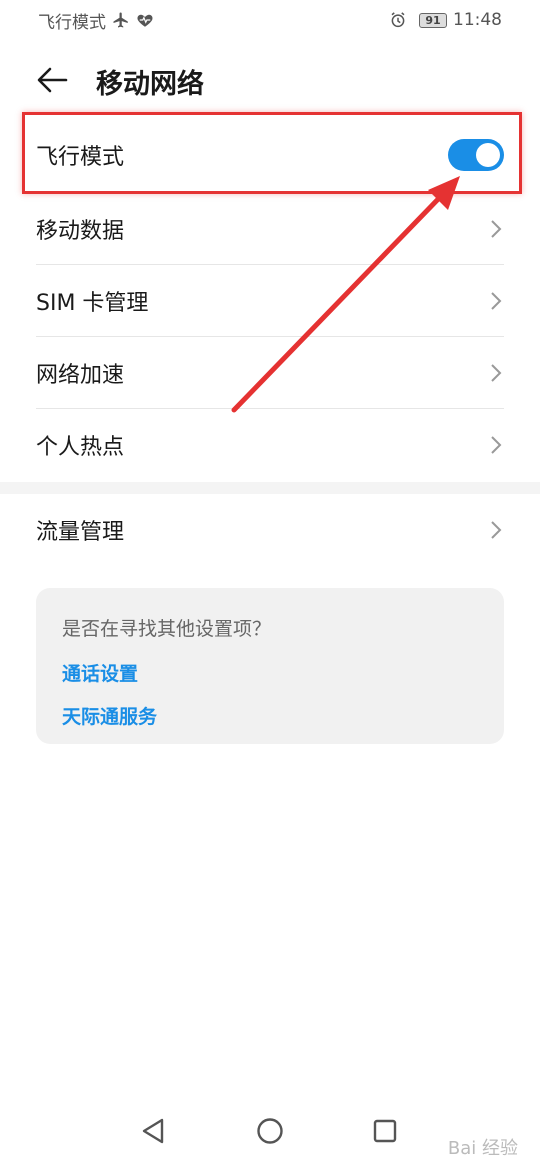 This screenshot has height=1170, width=540. Describe the element at coordinates (270, 80) in the screenshot. I see `page-header: 移动网络` at that location.